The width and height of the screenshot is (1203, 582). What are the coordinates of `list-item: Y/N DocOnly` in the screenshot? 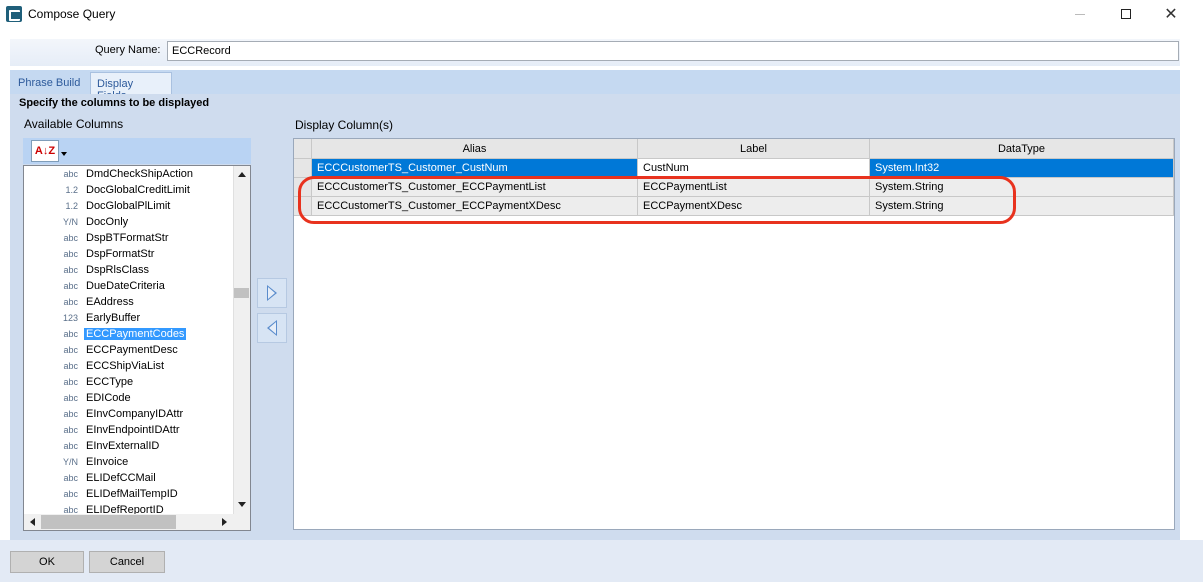 It's located at (129, 223).